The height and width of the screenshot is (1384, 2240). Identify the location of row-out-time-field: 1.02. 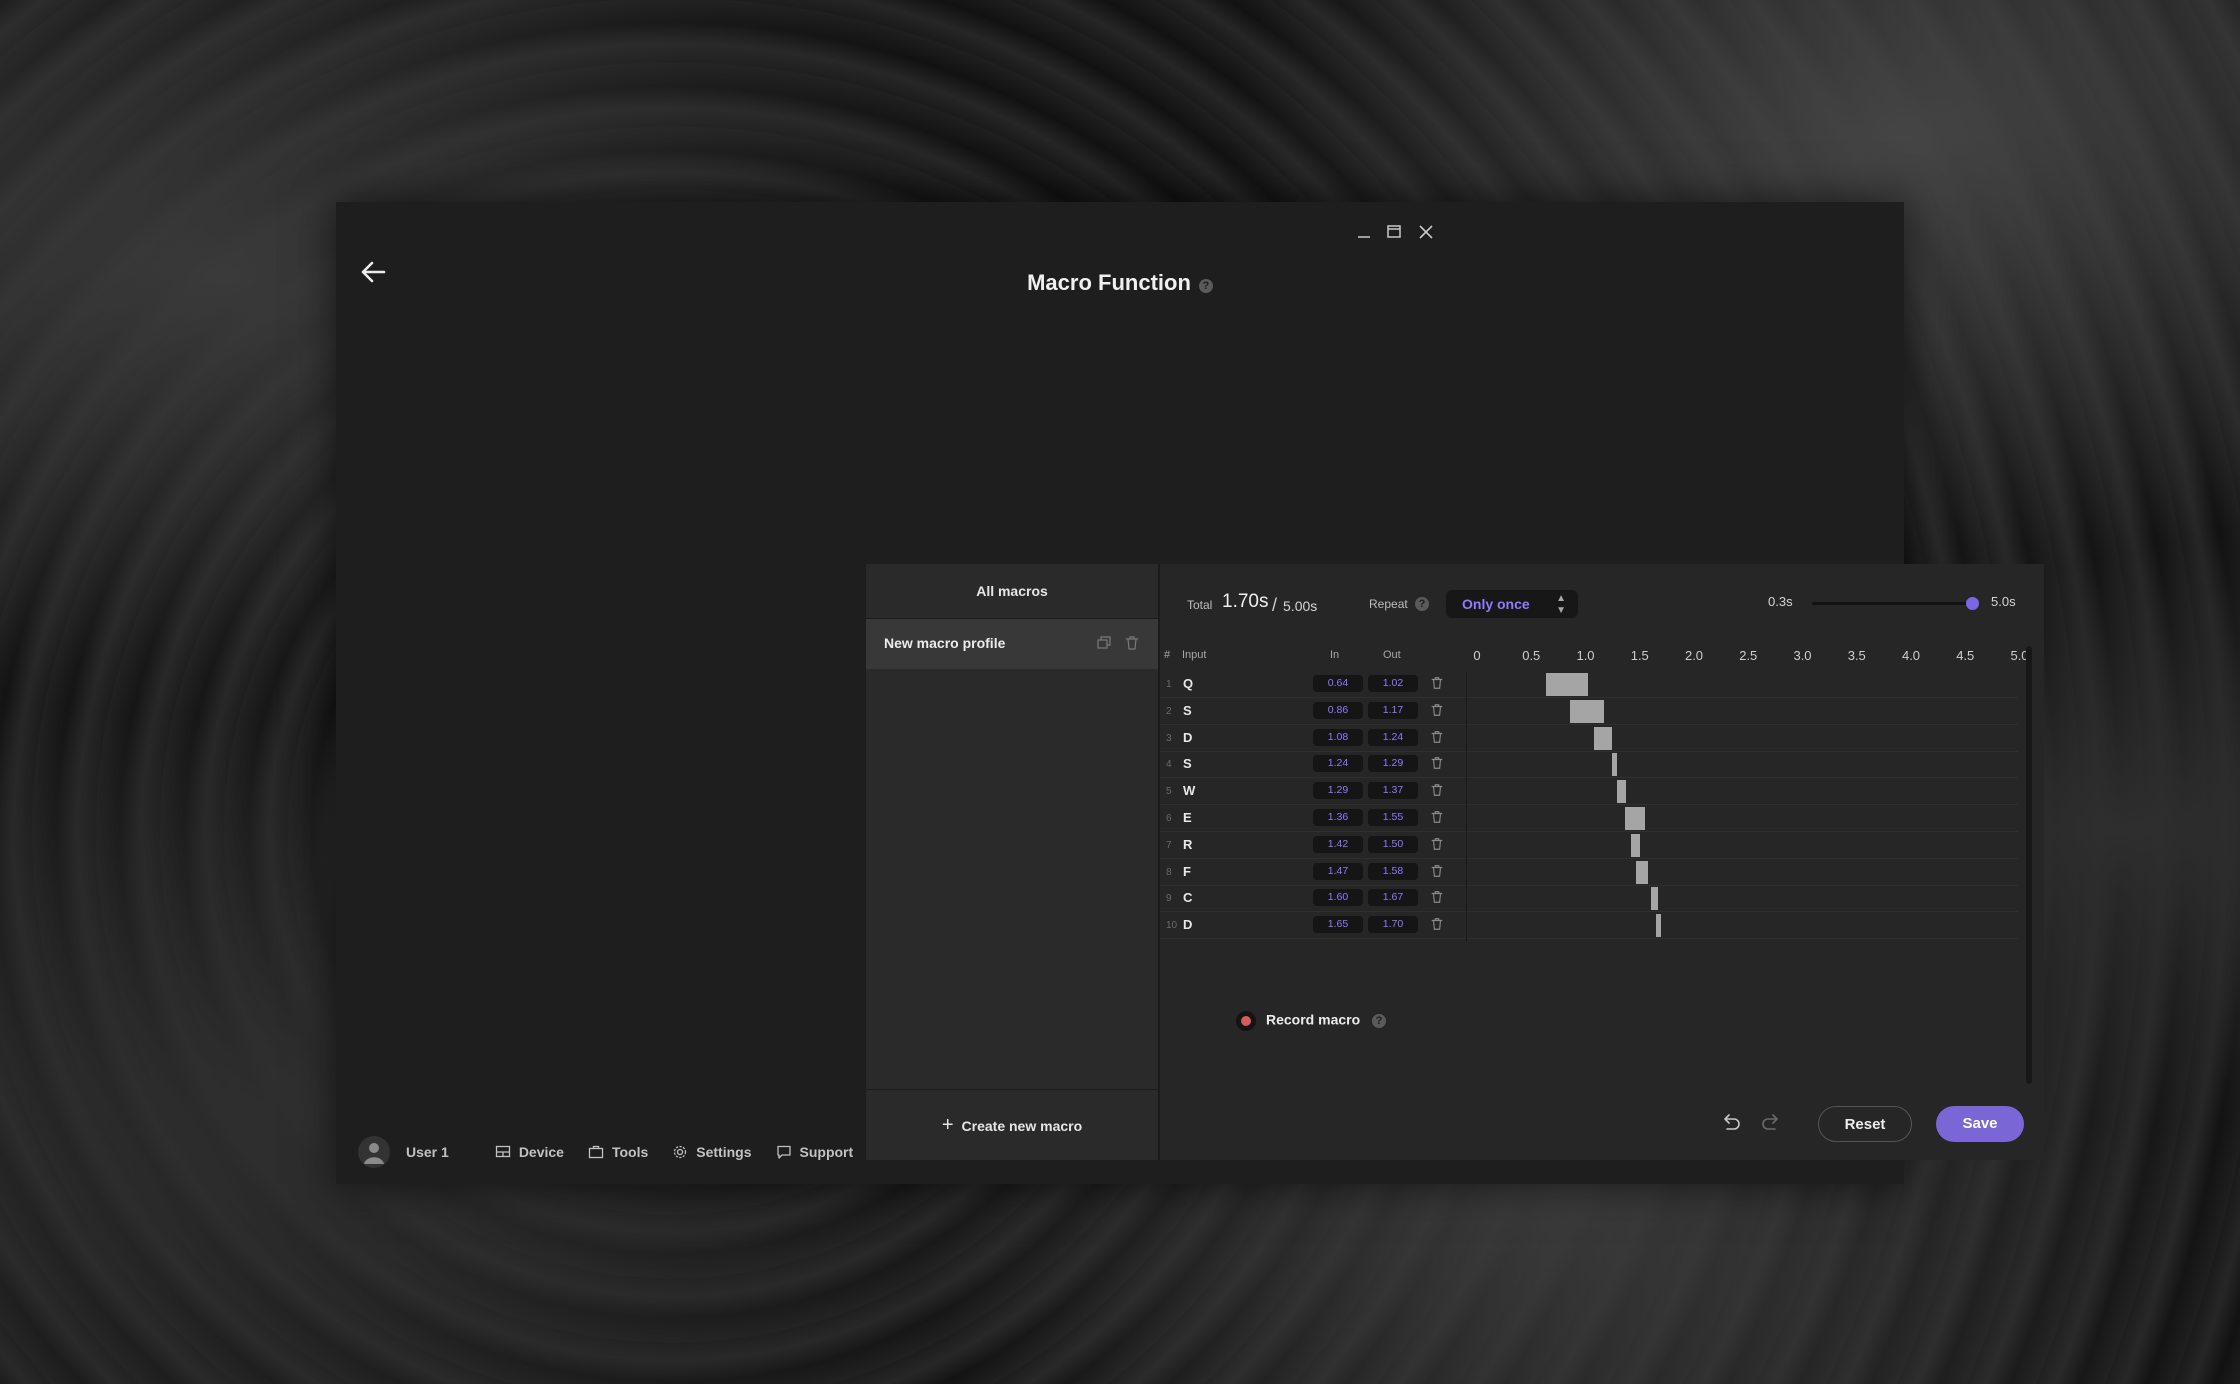
(1393, 683).